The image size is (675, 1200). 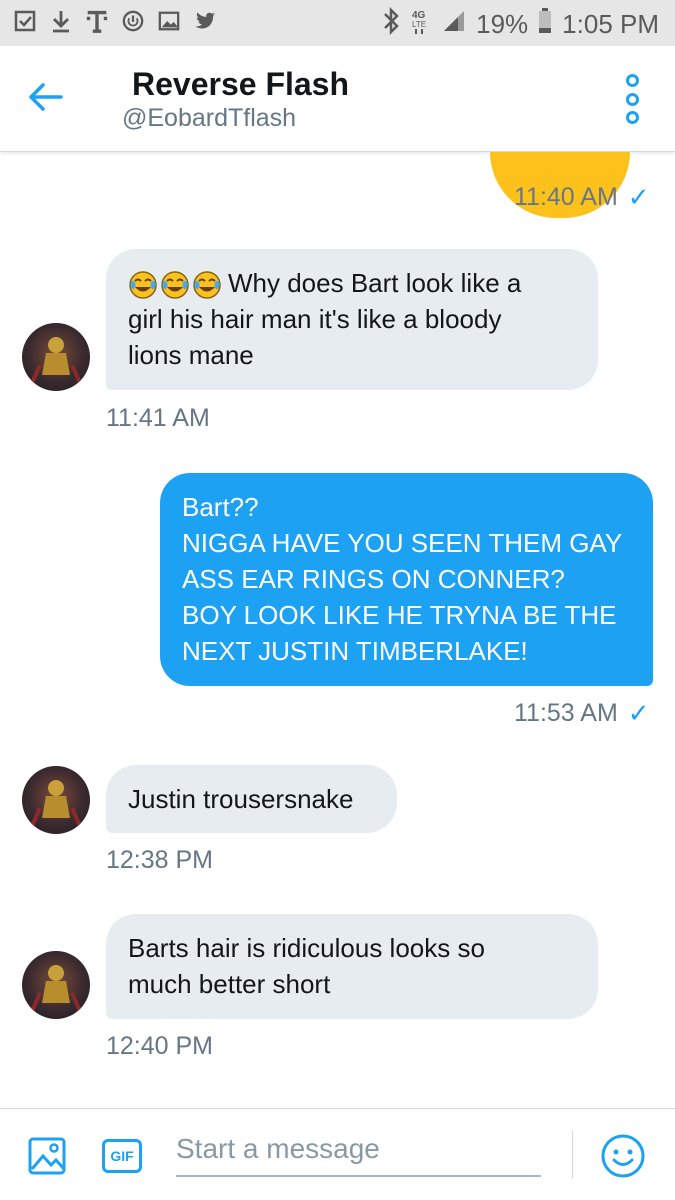 What do you see at coordinates (97, 21) in the screenshot?
I see `t-mobile-icon` at bounding box center [97, 21].